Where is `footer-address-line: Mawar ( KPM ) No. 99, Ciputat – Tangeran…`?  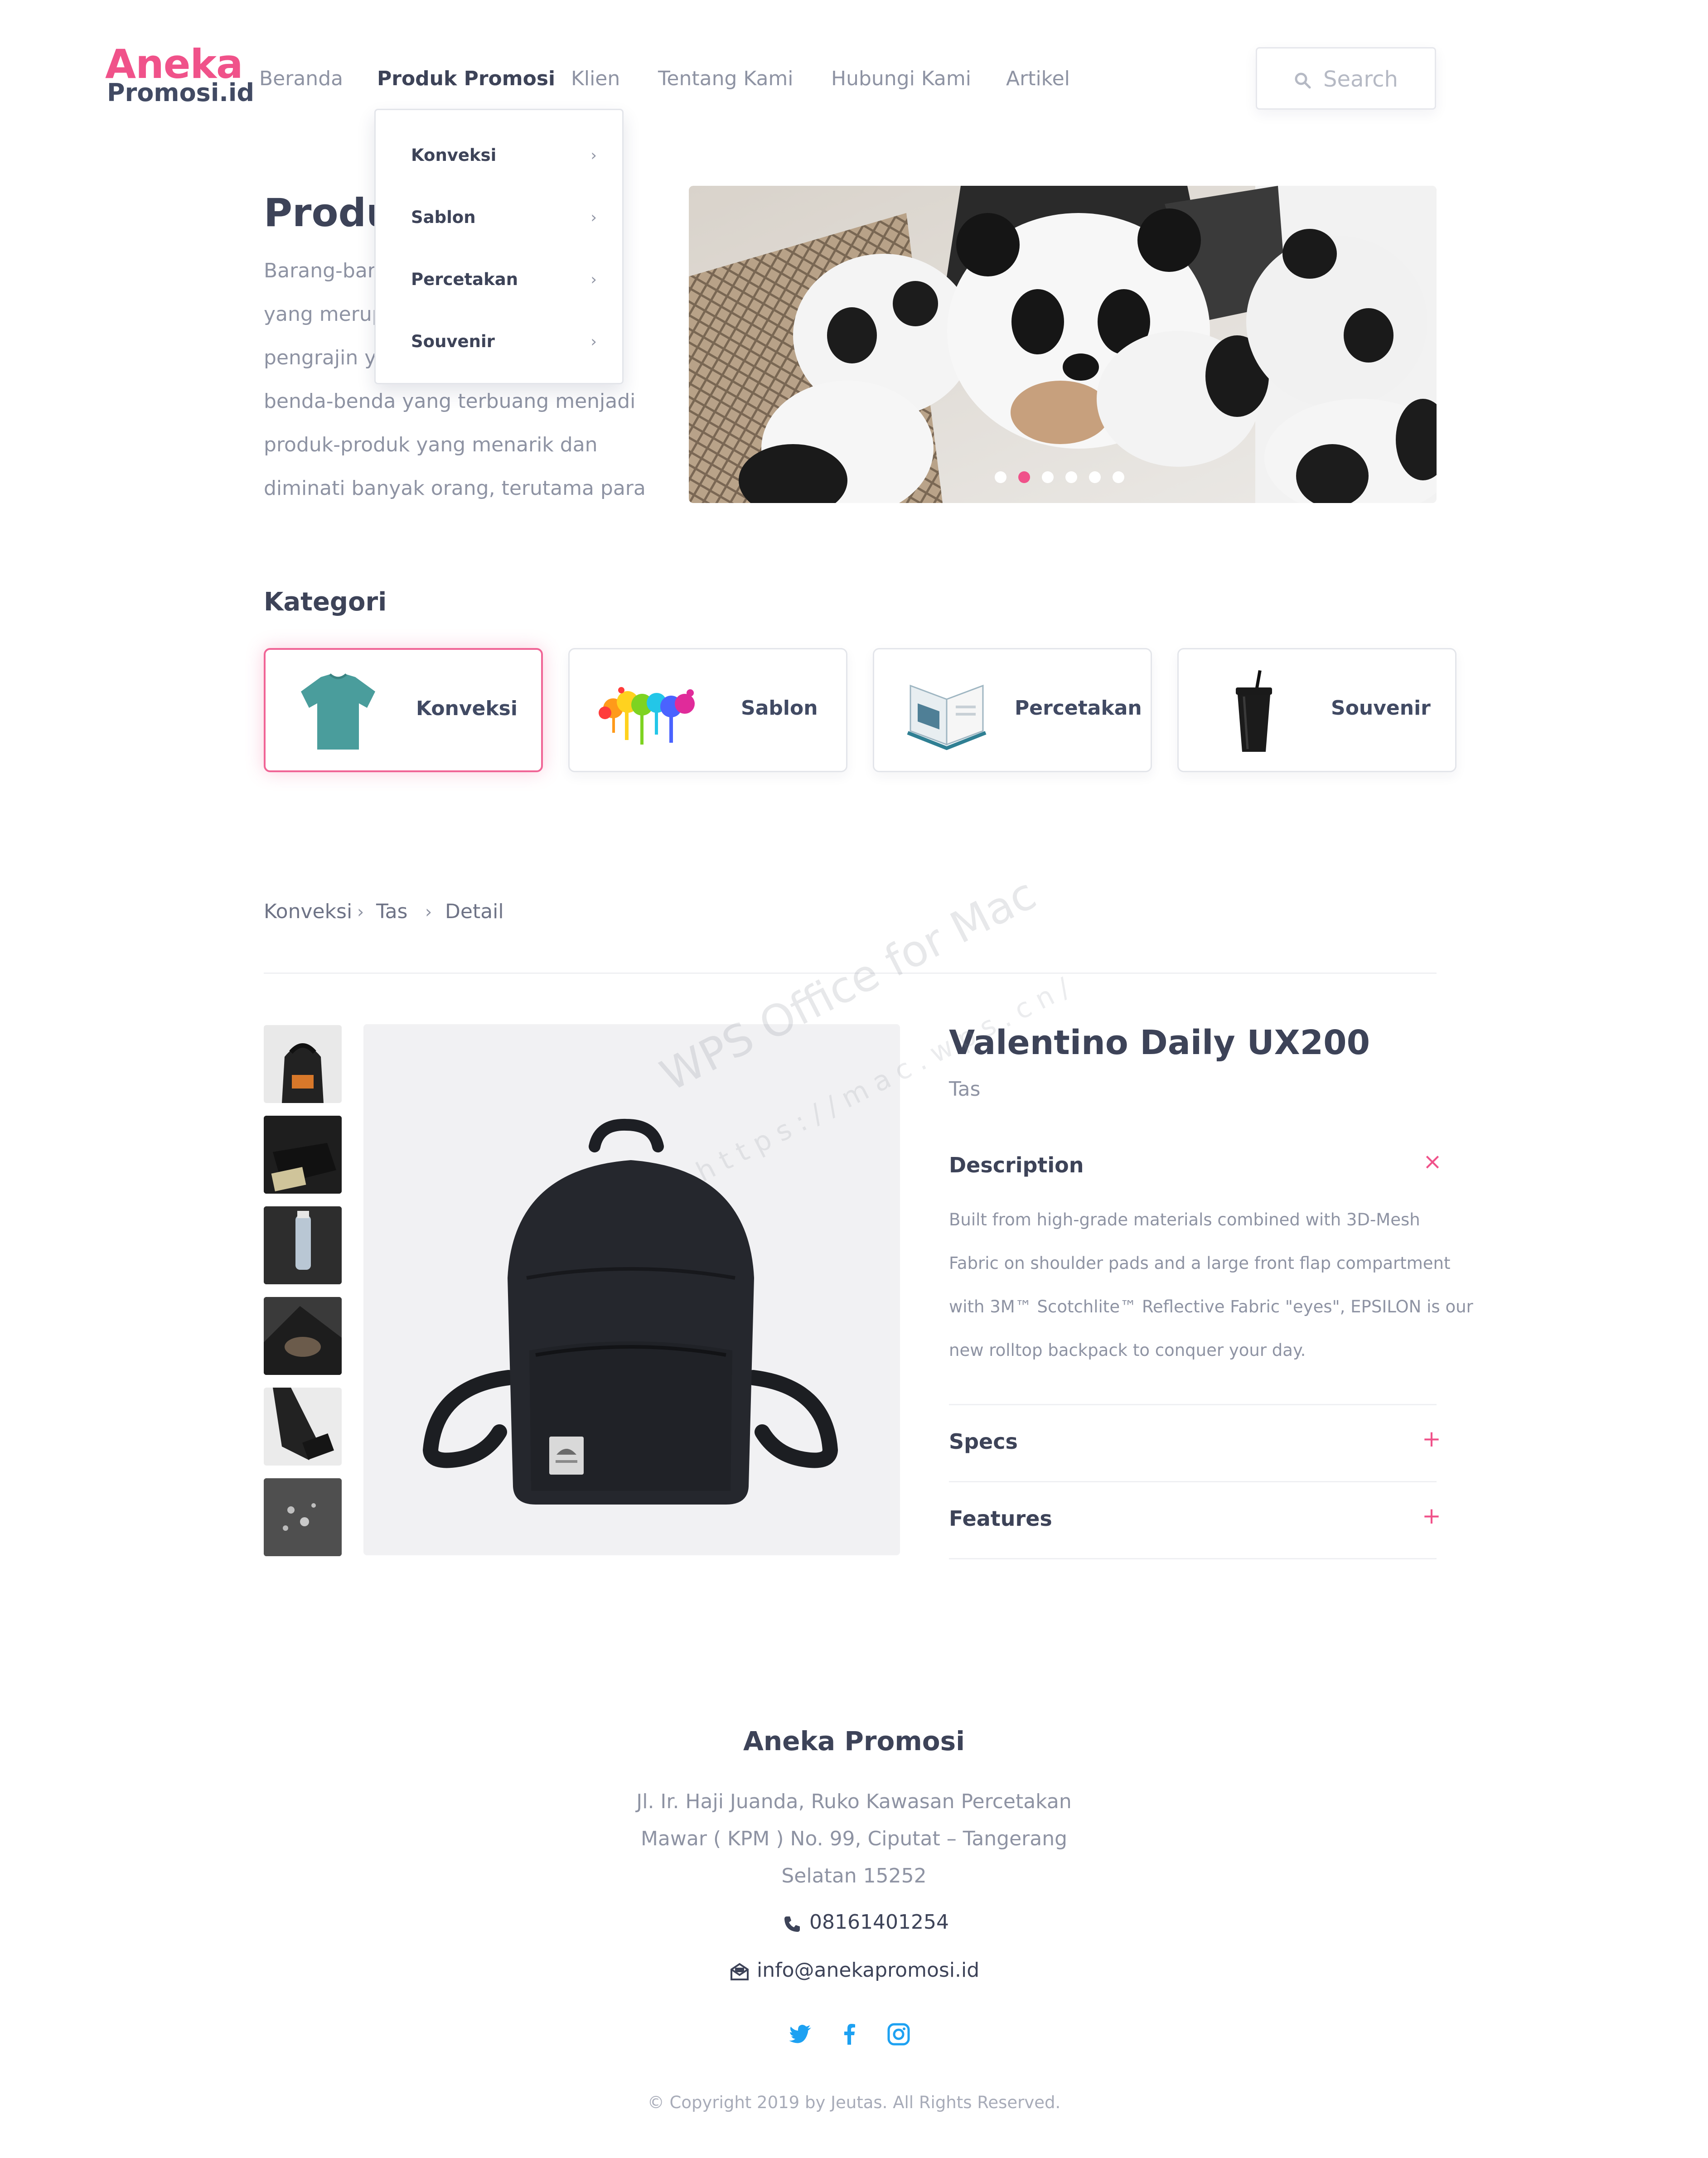
footer-address-line: Mawar ( KPM ) No. 99, Ciputat – Tangeran… is located at coordinates (854, 1839).